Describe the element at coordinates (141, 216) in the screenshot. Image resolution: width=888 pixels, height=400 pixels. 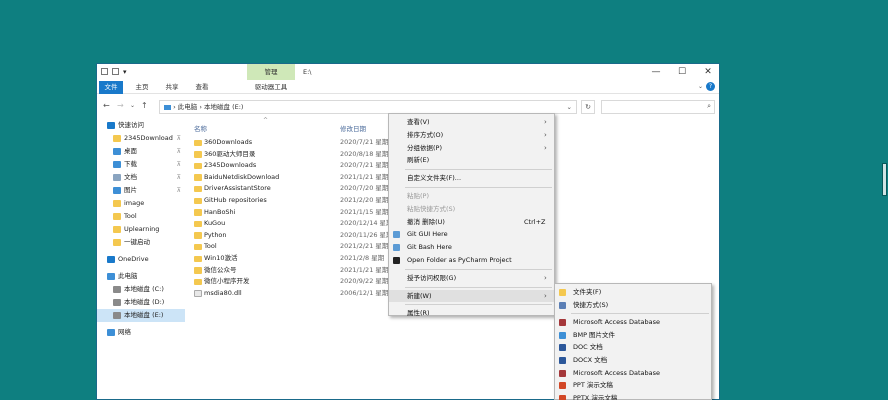
I see `sidebar-item: Tool` at that location.